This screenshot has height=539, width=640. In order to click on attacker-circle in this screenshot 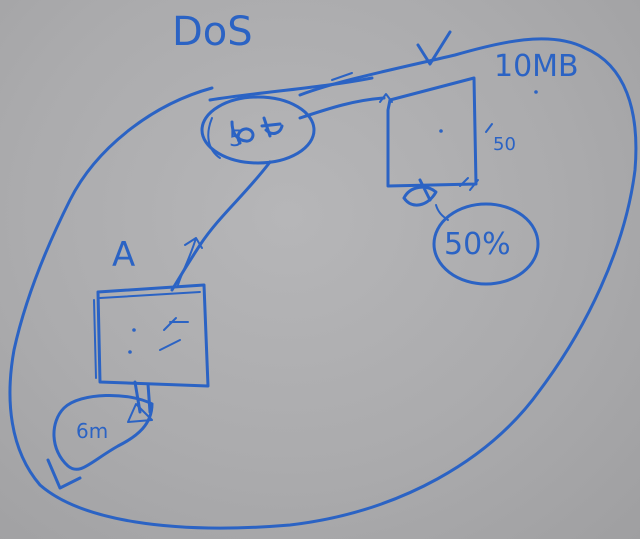, I will do `click(258, 130)`.